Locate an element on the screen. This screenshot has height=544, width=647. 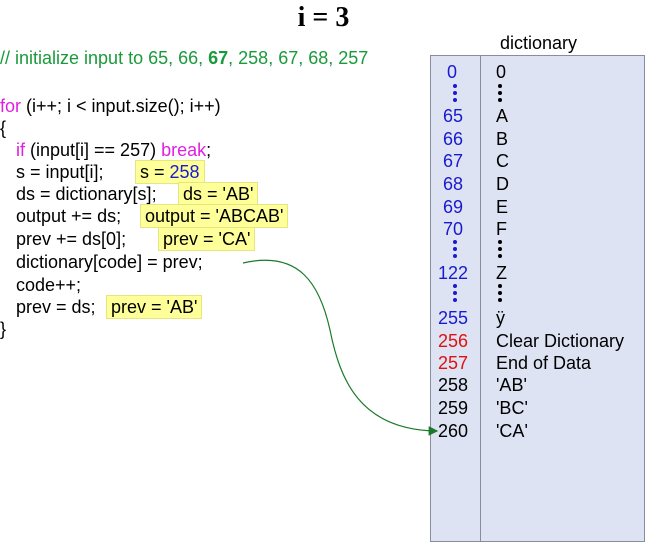
dict-code-260: 260 is located at coordinates (453, 431).